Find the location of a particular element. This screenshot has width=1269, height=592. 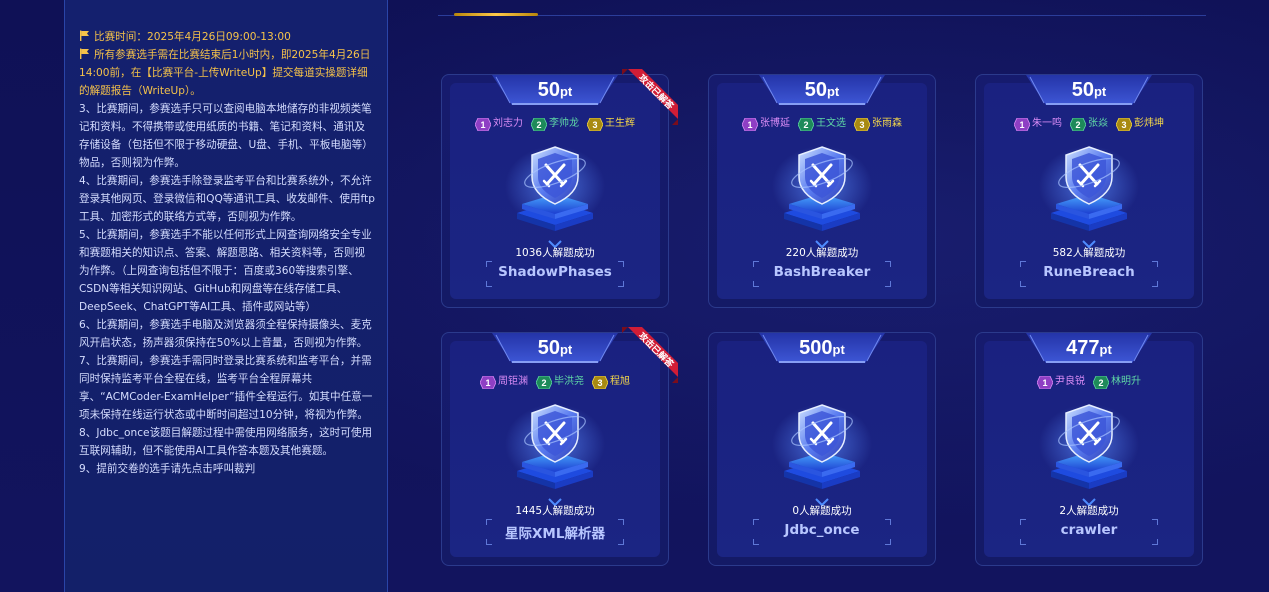

solver-name: 周钜渊 is located at coordinates (513, 381).